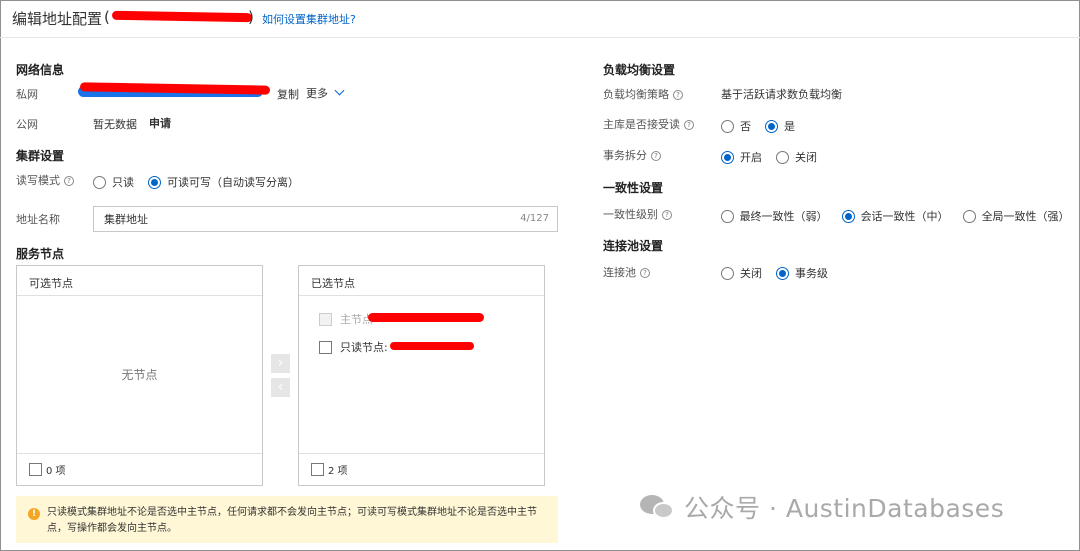  What do you see at coordinates (56, 471) in the screenshot?
I see `item-count: 0 项` at bounding box center [56, 471].